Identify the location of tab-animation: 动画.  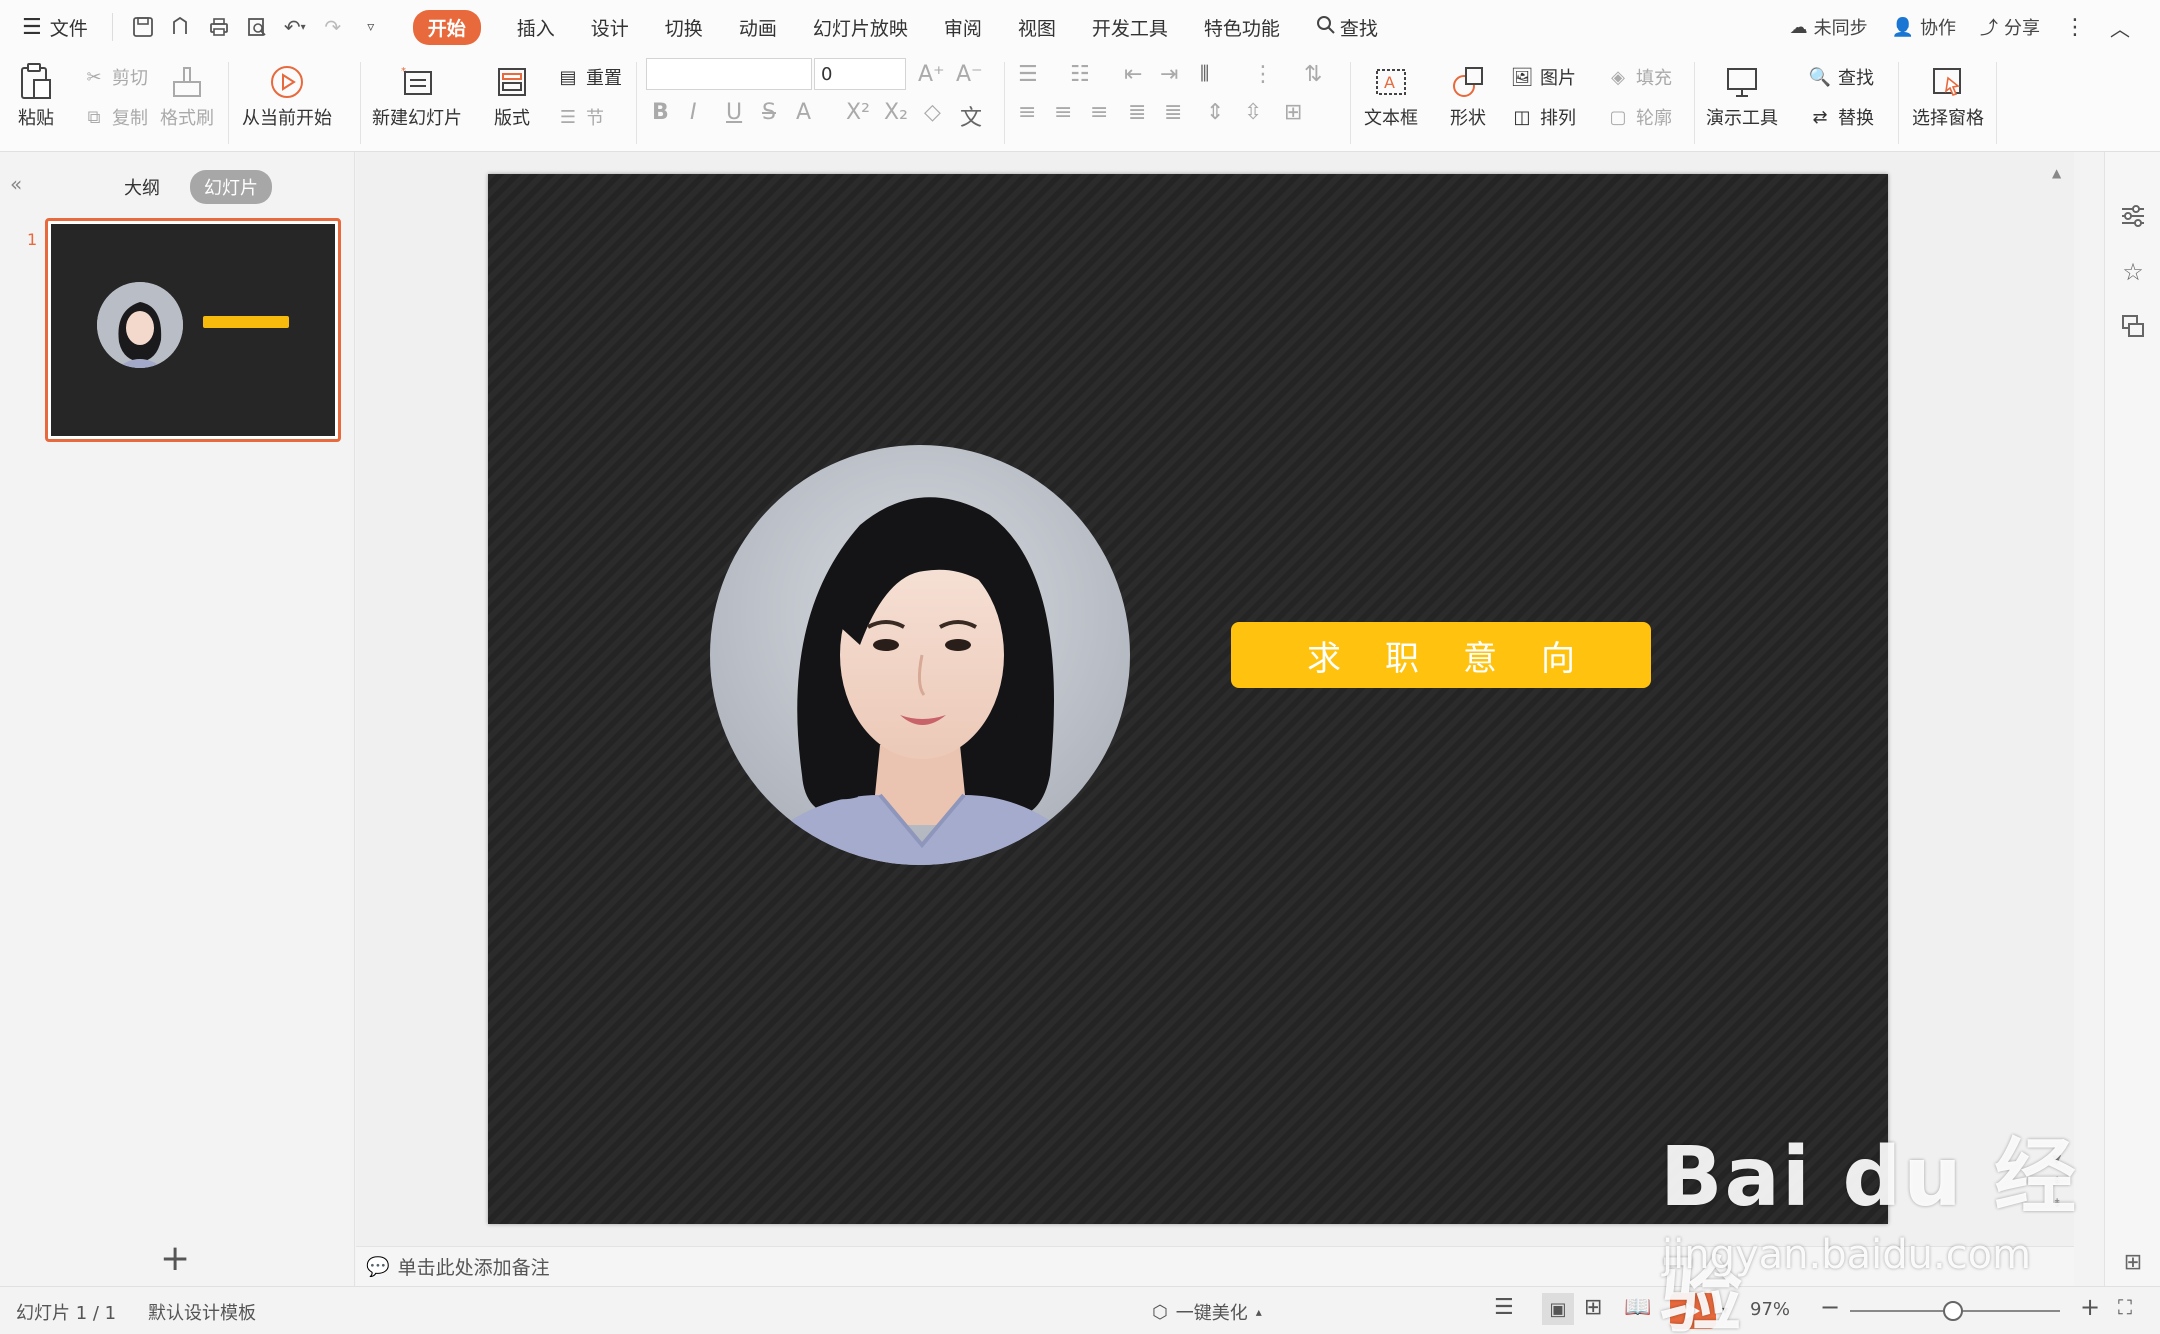
(758, 27).